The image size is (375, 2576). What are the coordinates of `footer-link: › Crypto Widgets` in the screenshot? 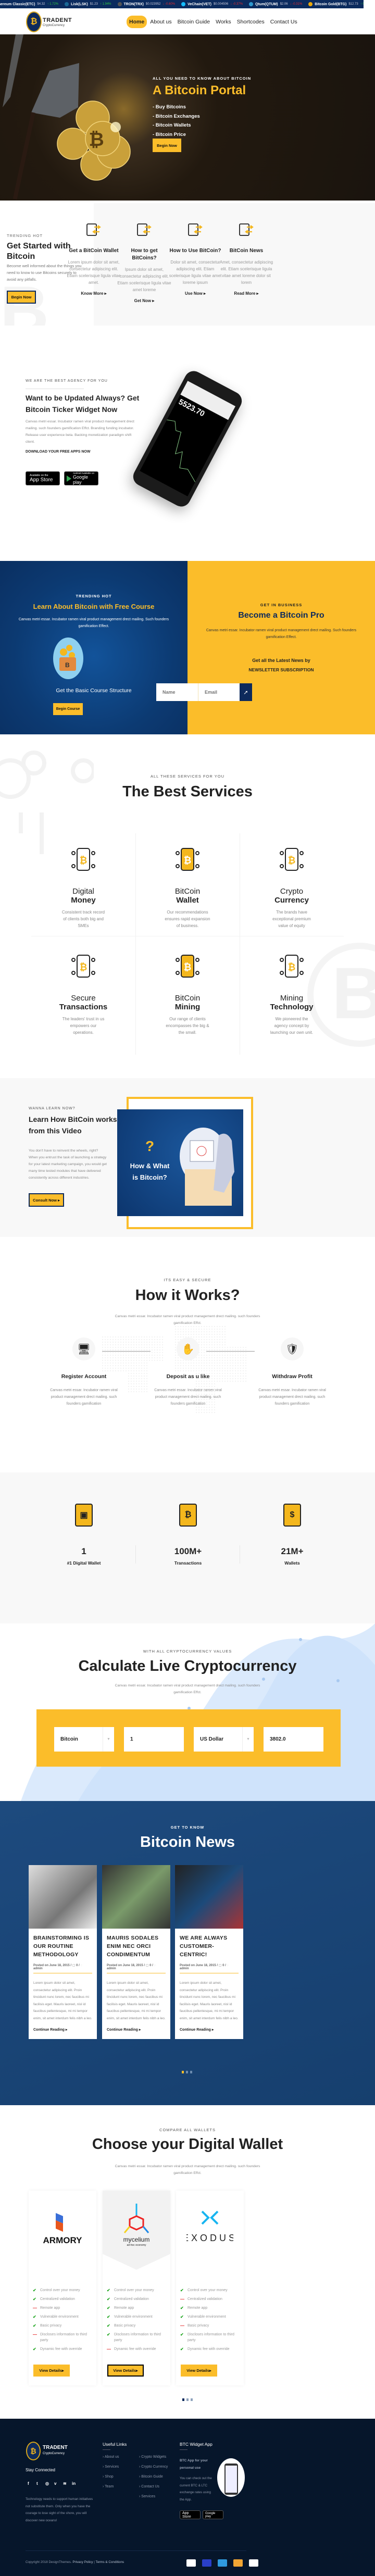 It's located at (153, 2457).